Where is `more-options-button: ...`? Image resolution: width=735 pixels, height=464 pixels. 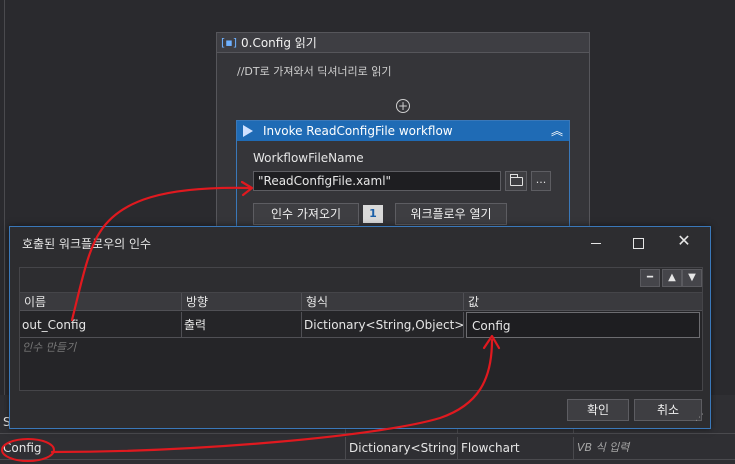
more-options-button: ... is located at coordinates (541, 181).